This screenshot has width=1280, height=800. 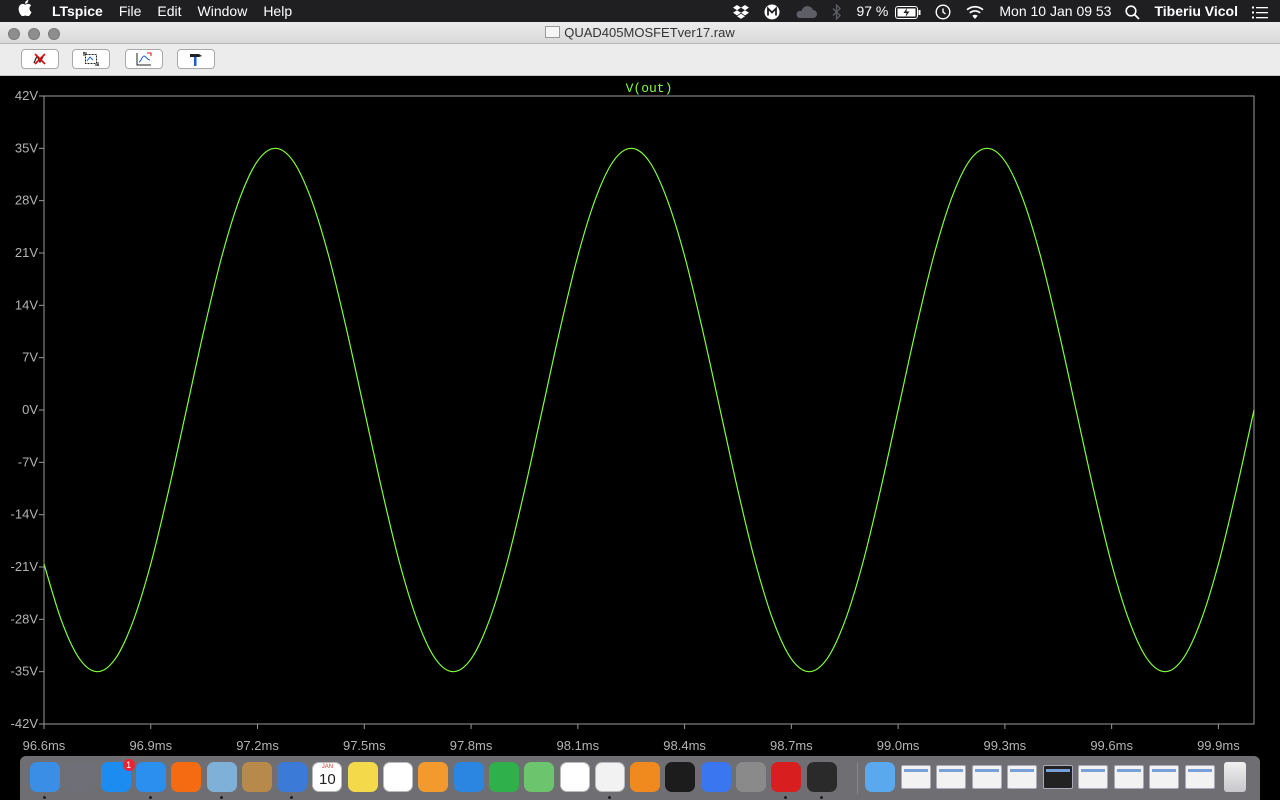 I want to click on trace-label-v-out: V(out), so click(x=649, y=88).